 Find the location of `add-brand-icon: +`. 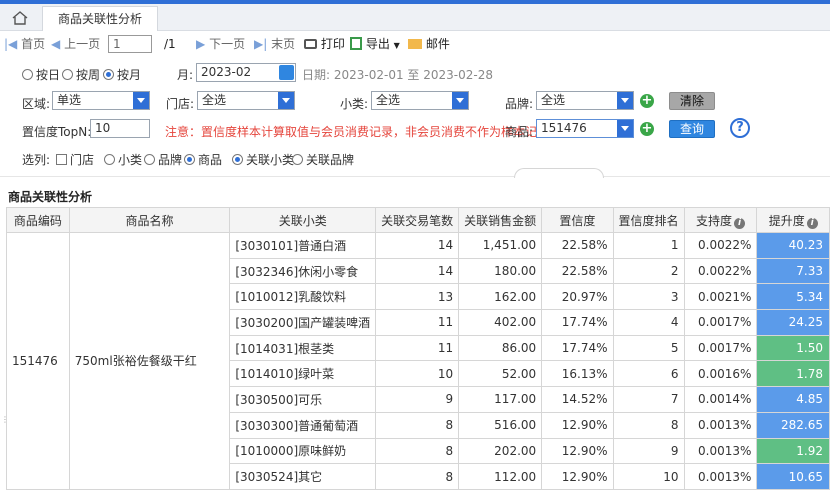

add-brand-icon: + is located at coordinates (647, 101).